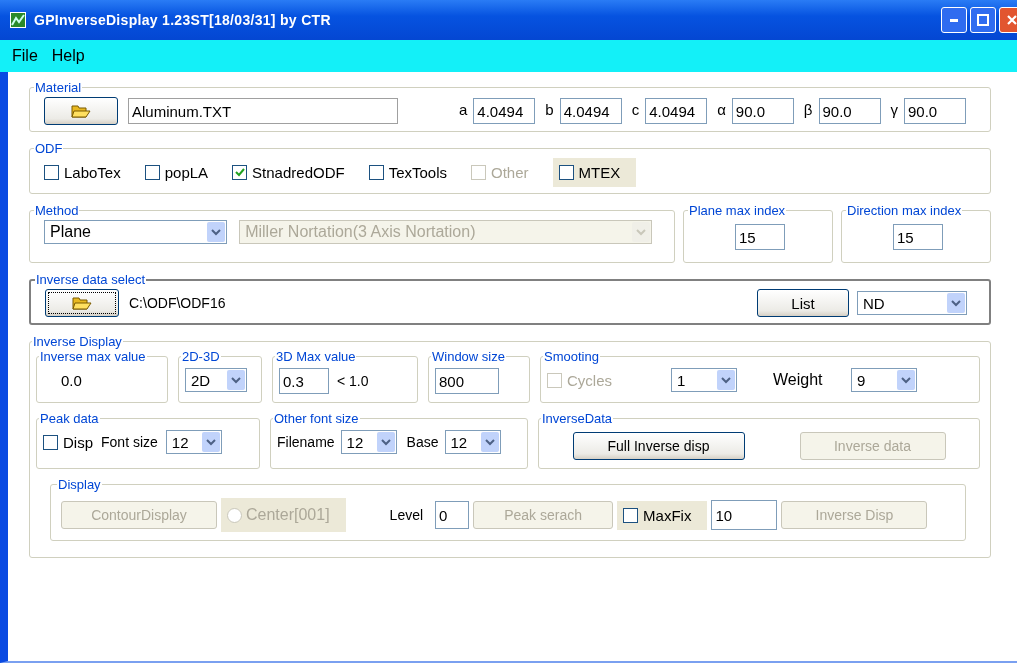 The width and height of the screenshot is (1017, 663). I want to click on maximize-button, so click(983, 20).